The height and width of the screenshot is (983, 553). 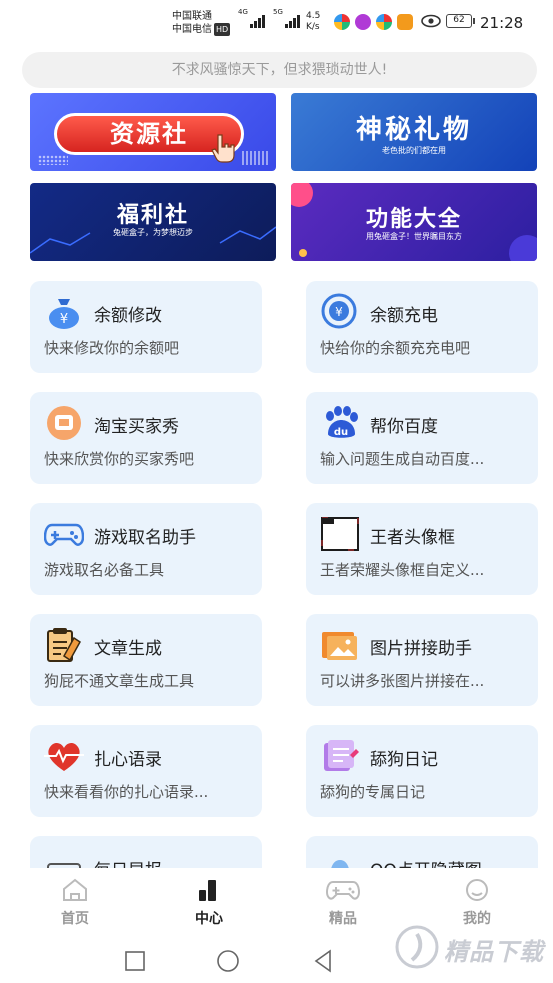 What do you see at coordinates (343, 919) in the screenshot?
I see `nav-label: 精品` at bounding box center [343, 919].